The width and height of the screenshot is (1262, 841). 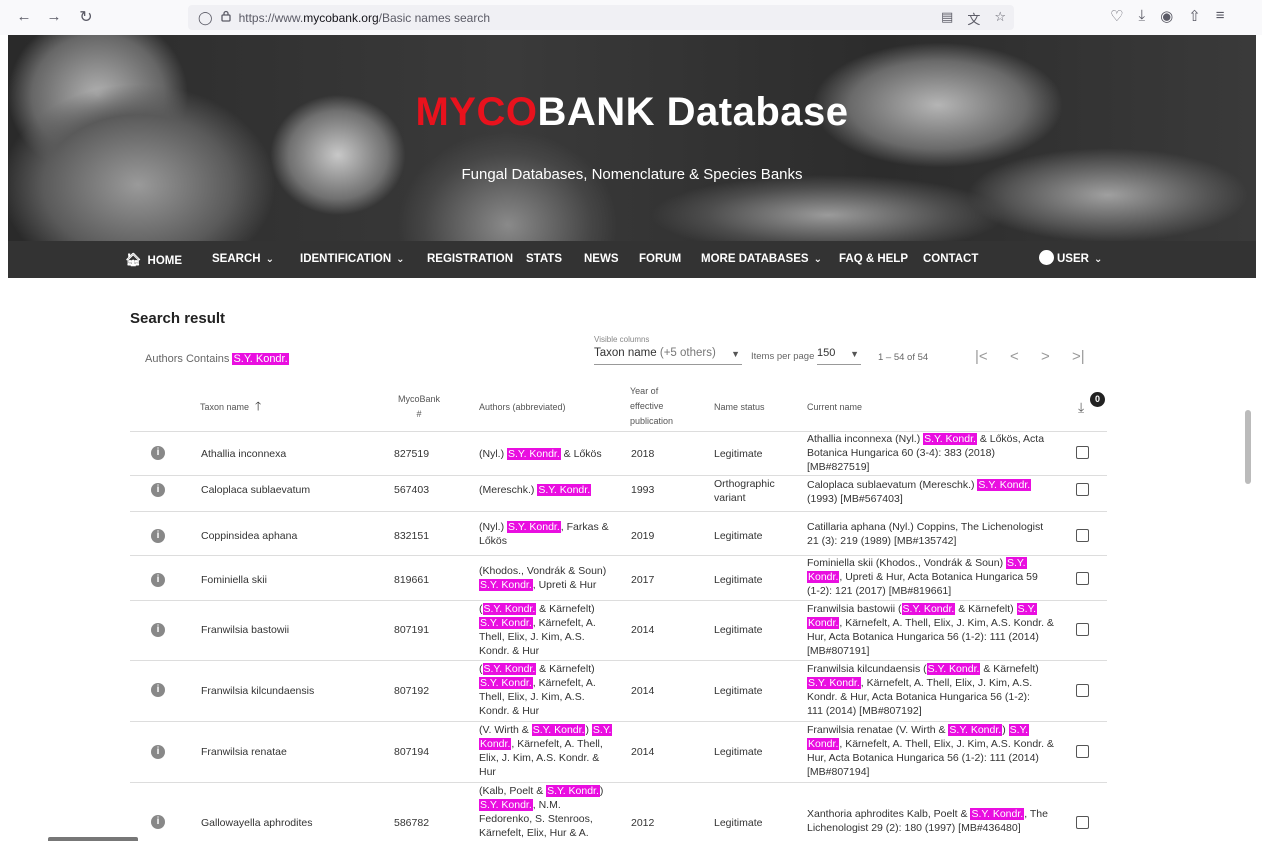 I want to click on cell-text: , Kärnefelt, A. Thell,, so click(x=557, y=744).